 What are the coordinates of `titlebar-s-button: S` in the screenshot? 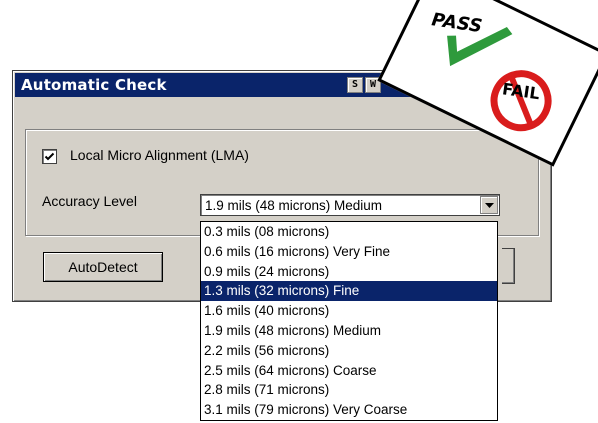 It's located at (355, 85).